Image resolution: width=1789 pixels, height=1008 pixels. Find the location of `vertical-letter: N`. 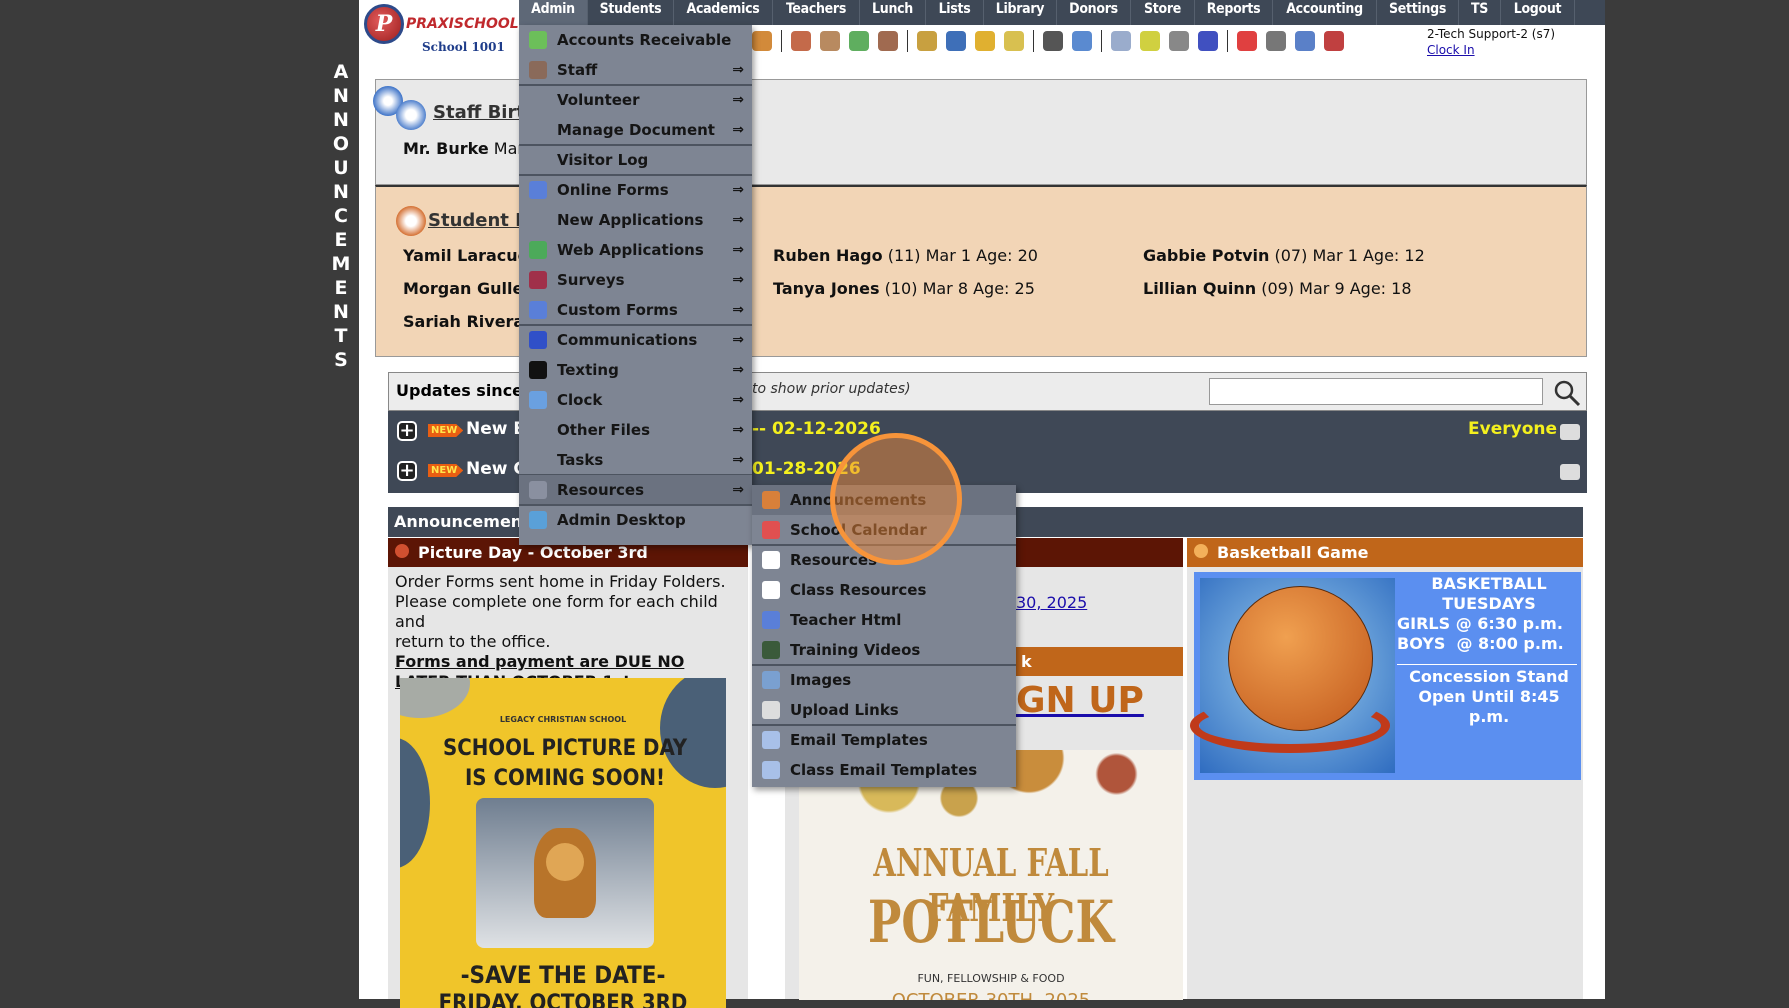

vertical-letter: N is located at coordinates (341, 96).